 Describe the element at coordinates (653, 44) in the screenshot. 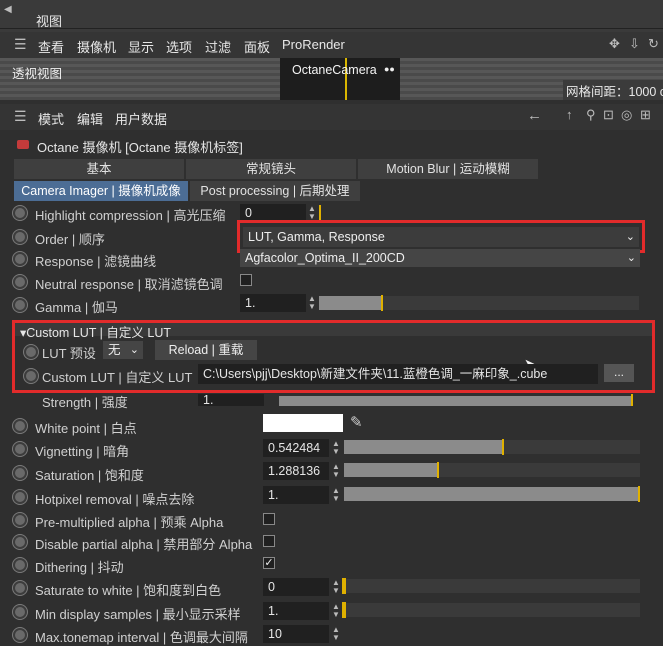

I see `rotate-icon: ↻` at that location.